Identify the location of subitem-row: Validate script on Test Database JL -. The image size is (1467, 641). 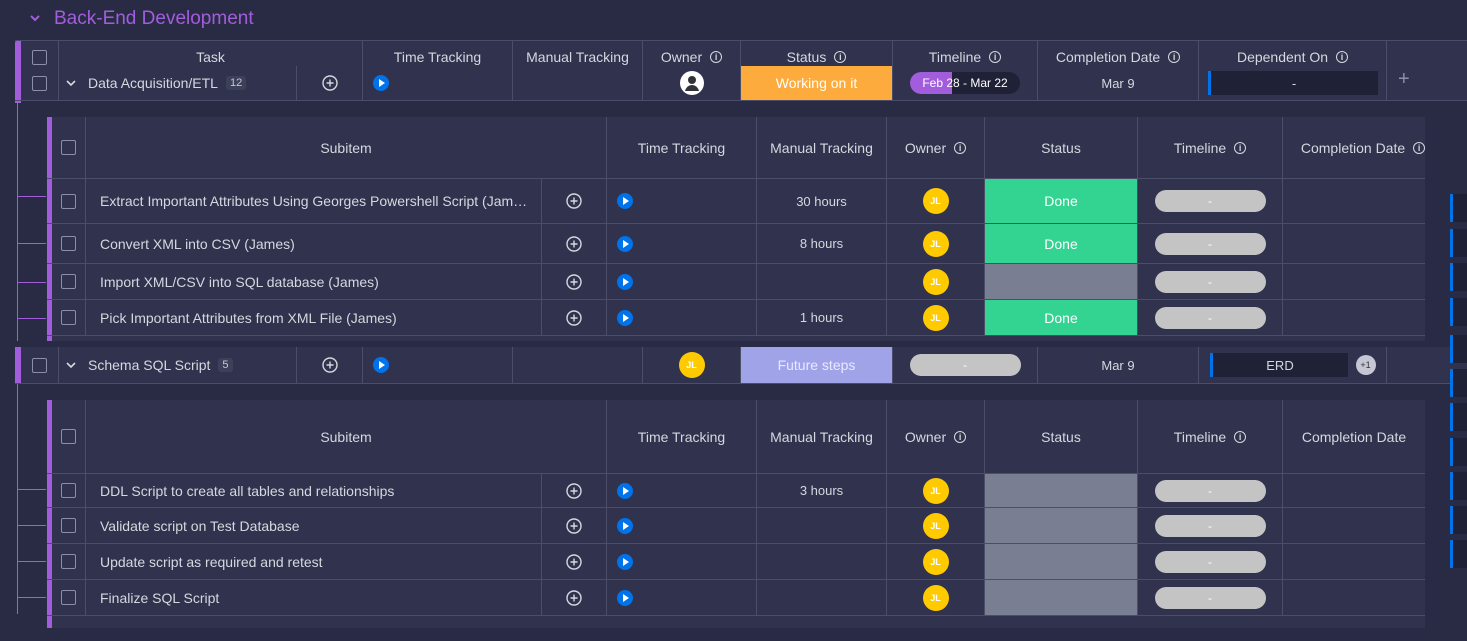
(736, 526).